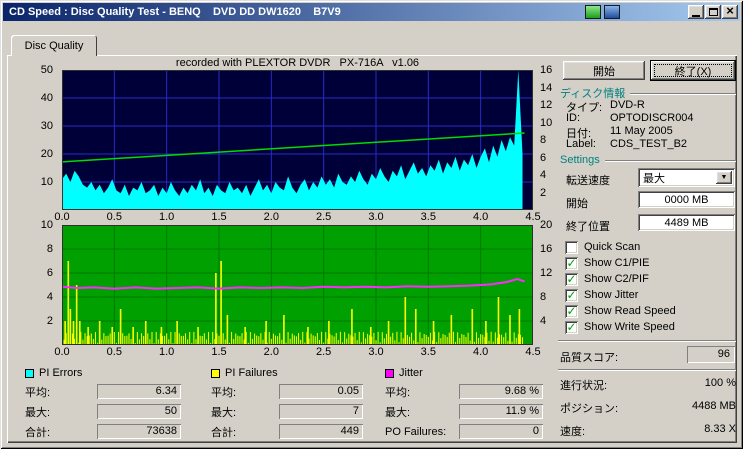  I want to click on pi-failures-panel-title: PI Failures, so click(251, 373).